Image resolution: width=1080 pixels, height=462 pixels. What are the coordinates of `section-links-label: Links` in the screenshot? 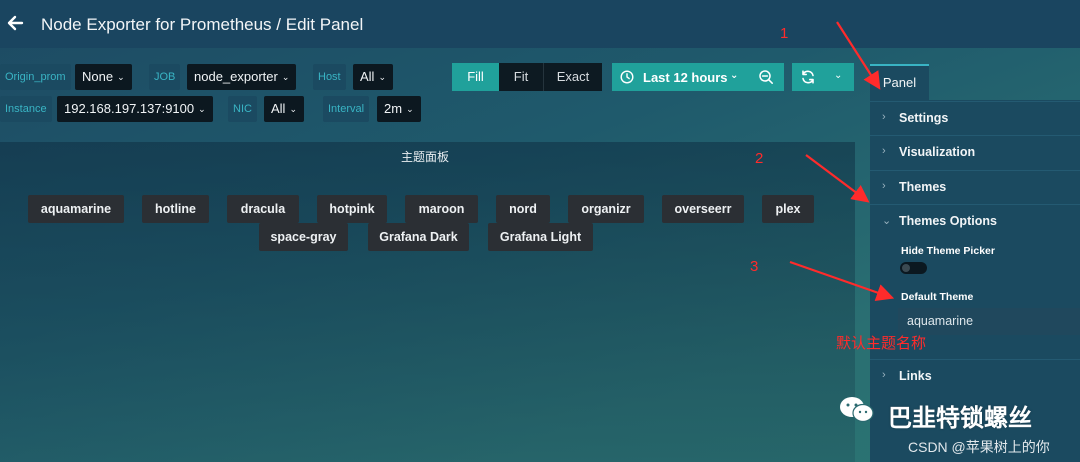 It's located at (915, 376).